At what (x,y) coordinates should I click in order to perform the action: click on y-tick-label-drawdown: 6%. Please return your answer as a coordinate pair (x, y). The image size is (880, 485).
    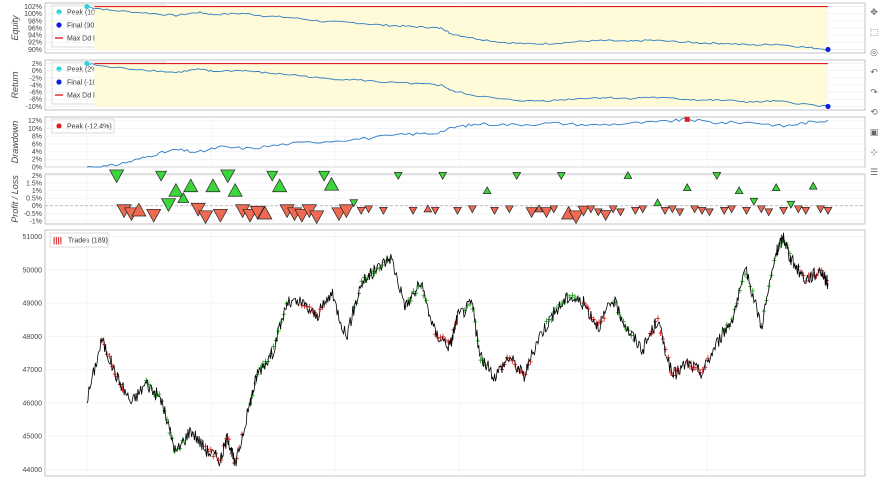
    Looking at the image, I should click on (37, 144).